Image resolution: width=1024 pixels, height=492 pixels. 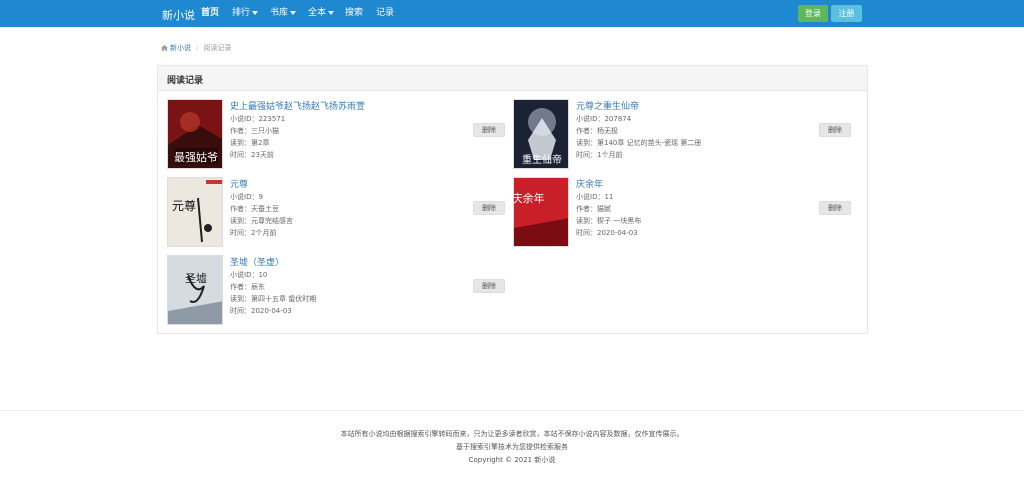 What do you see at coordinates (529, 198) in the screenshot?
I see `cover-title-text: 庆余年` at bounding box center [529, 198].